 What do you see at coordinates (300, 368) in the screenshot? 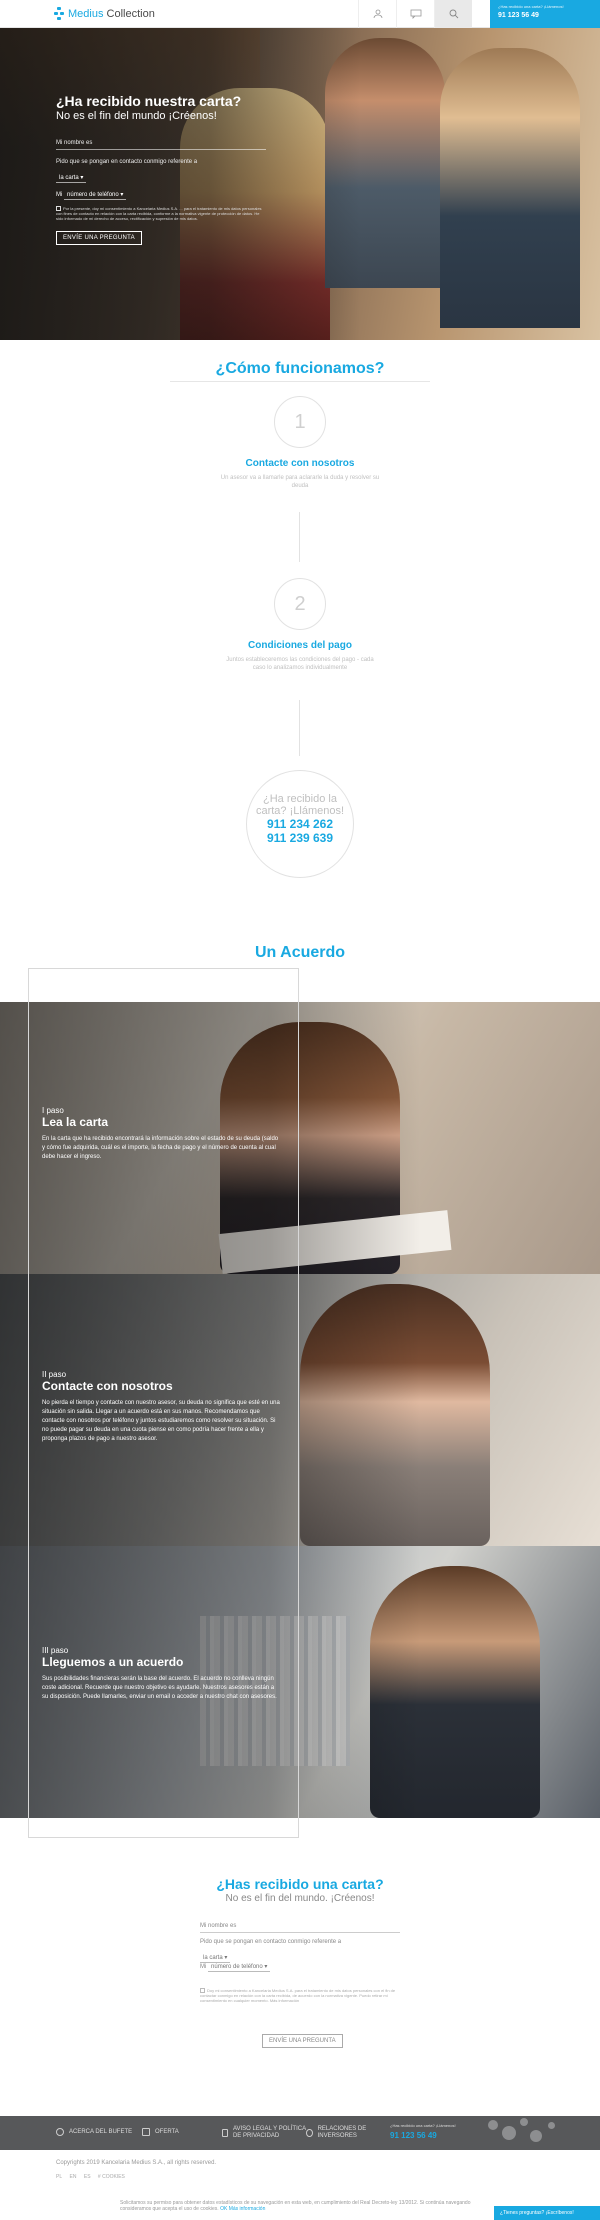
I see `how-title: ¿Cómo funcionamos?` at bounding box center [300, 368].